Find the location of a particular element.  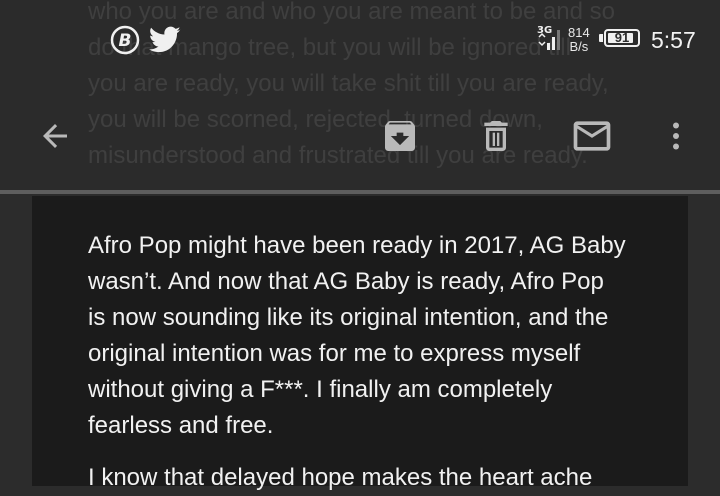

mark-unread-button is located at coordinates (592, 136).